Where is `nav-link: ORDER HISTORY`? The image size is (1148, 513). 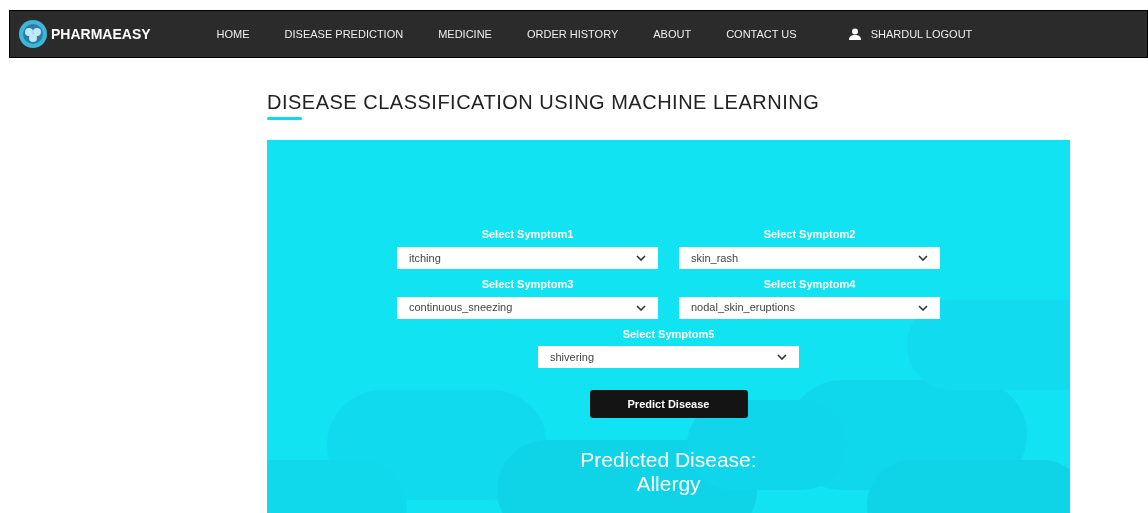 nav-link: ORDER HISTORY is located at coordinates (572, 34).